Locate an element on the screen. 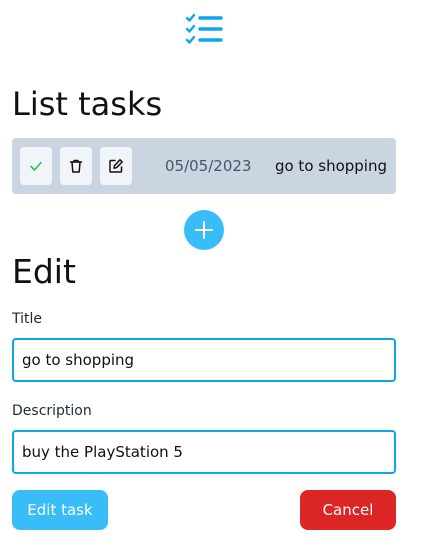 Image resolution: width=427 pixels, height=557 pixels. cancel-button: Cancel is located at coordinates (348, 510).